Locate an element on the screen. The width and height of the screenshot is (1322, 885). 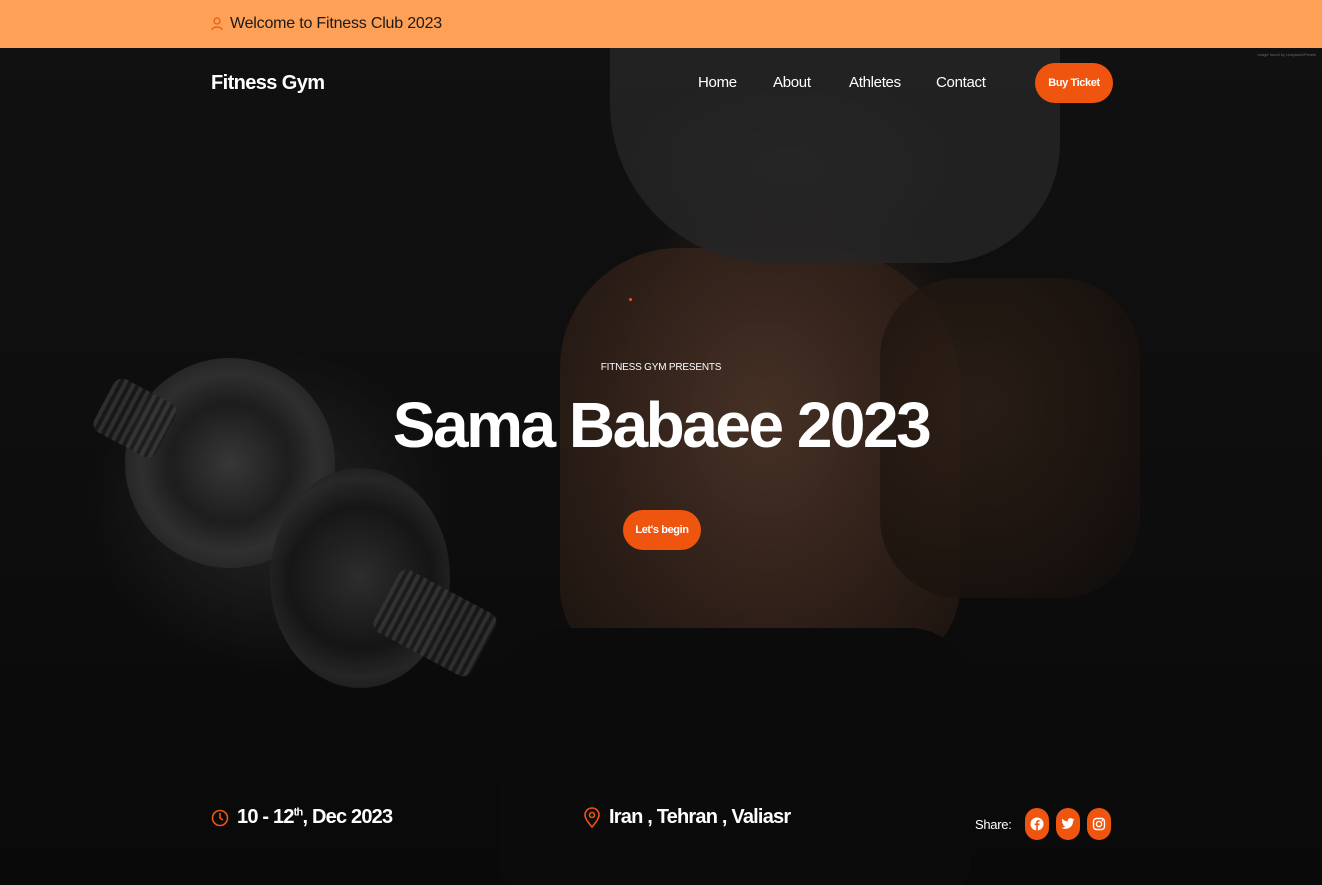
lets-begin-button: Let's begin is located at coordinates (662, 530).